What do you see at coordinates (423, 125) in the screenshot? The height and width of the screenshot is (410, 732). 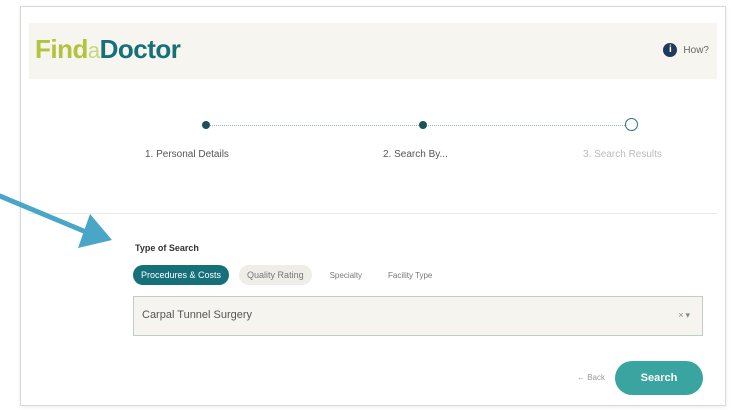 I see `step-2-dot` at bounding box center [423, 125].